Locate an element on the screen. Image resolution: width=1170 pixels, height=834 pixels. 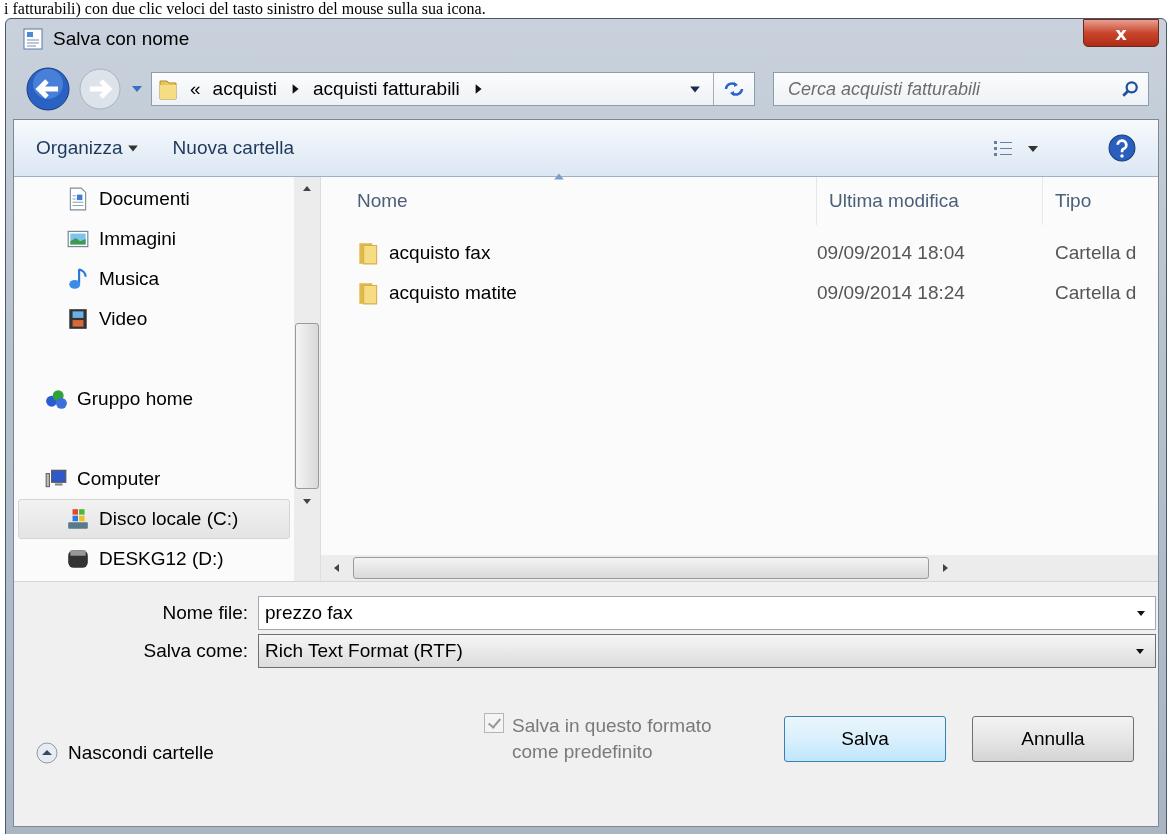
search-icon is located at coordinates (1130, 89).